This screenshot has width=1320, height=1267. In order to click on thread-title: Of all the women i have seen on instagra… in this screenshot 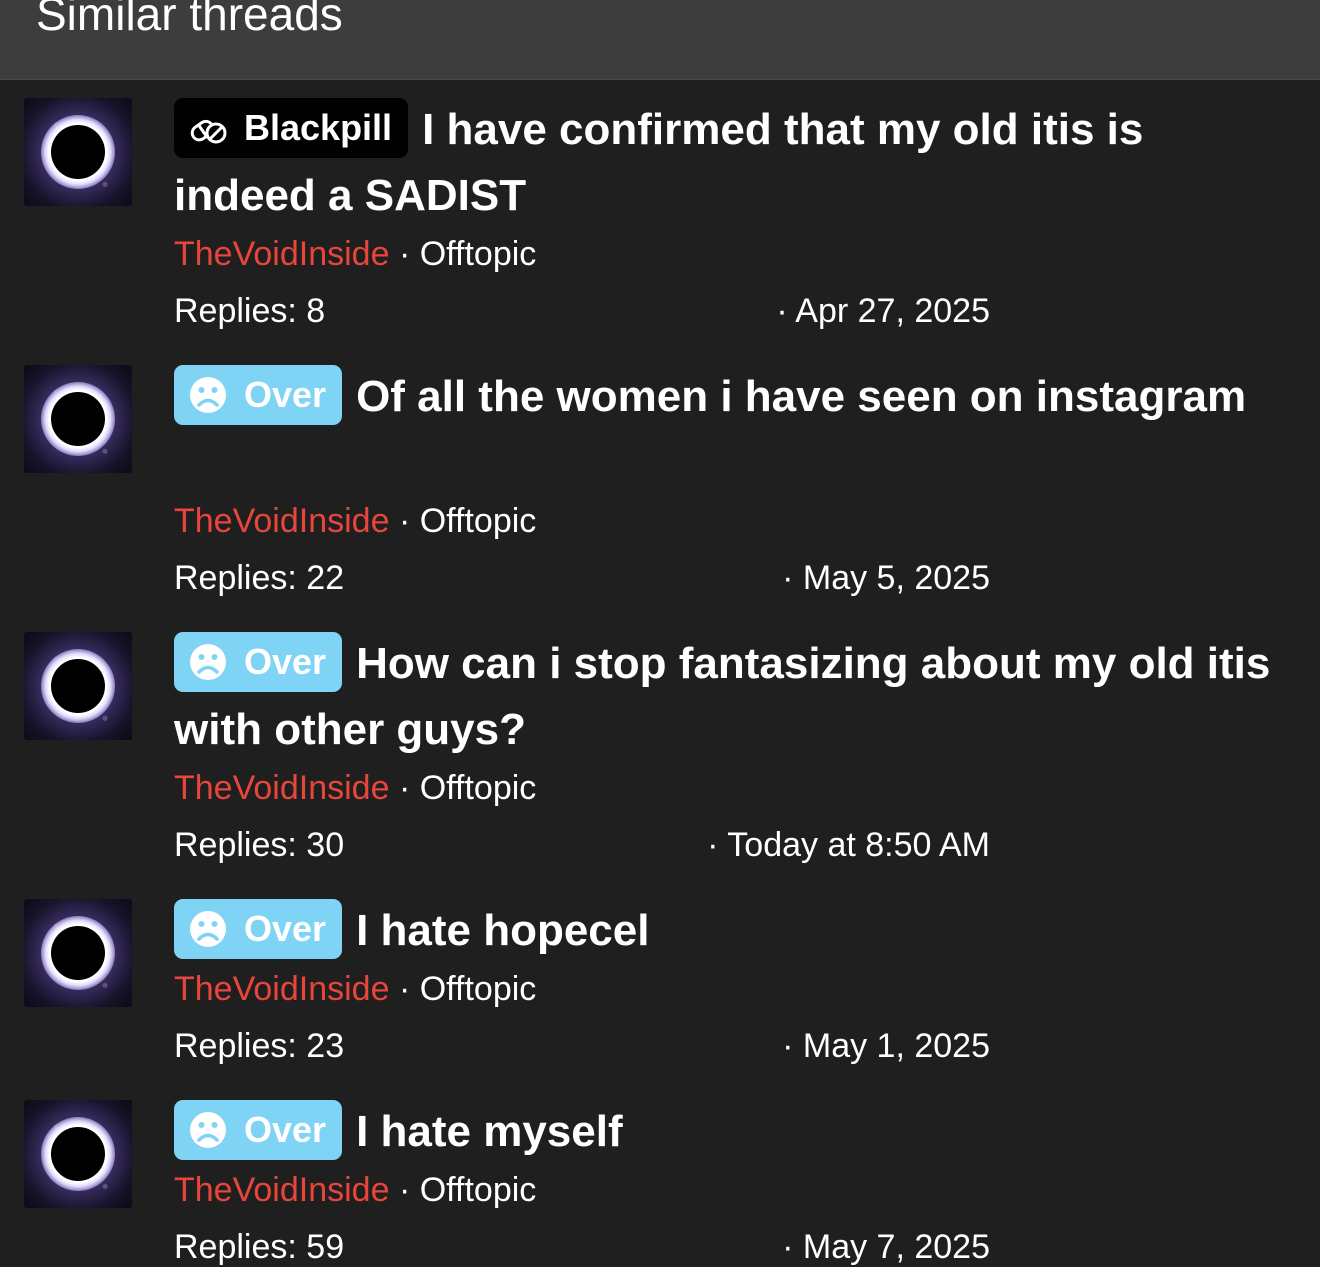, I will do `click(801, 396)`.